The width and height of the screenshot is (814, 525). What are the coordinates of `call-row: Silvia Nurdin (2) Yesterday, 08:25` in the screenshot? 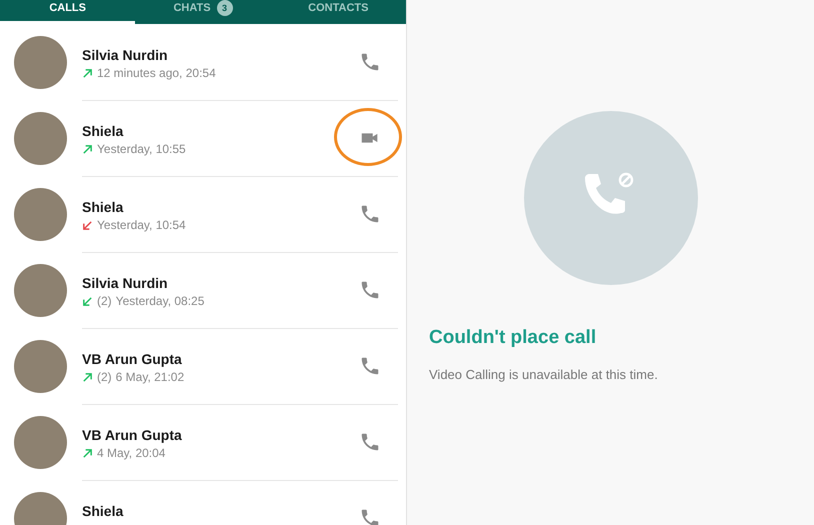 It's located at (203, 290).